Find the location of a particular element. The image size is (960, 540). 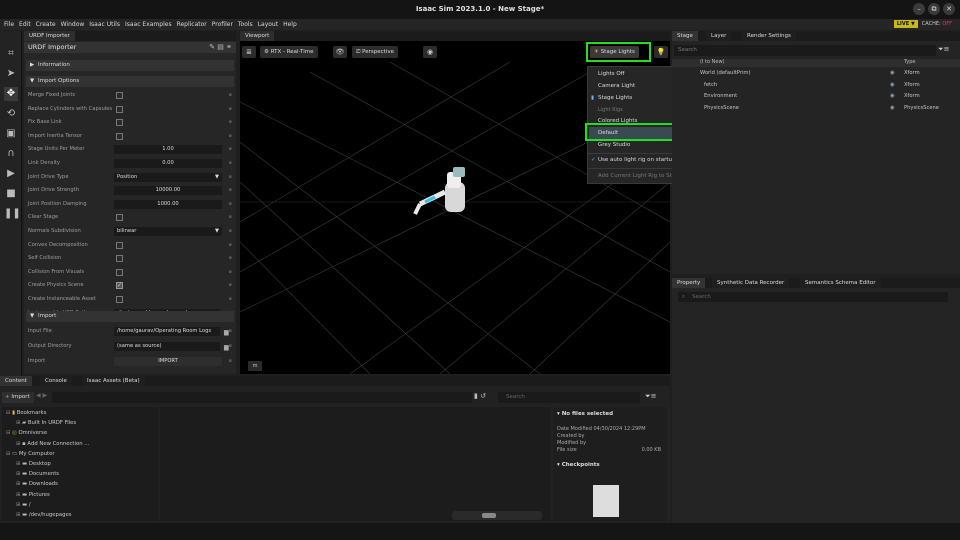

camera-button: ⎚ Perspective is located at coordinates (375, 52).